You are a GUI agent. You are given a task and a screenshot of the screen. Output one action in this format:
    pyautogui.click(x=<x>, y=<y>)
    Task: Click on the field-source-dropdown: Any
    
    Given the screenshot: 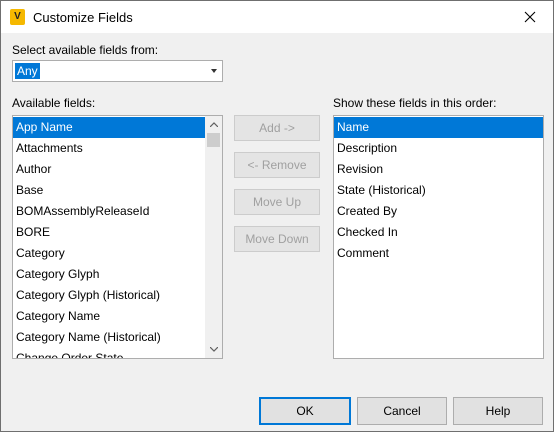 What is the action you would take?
    pyautogui.click(x=117, y=71)
    